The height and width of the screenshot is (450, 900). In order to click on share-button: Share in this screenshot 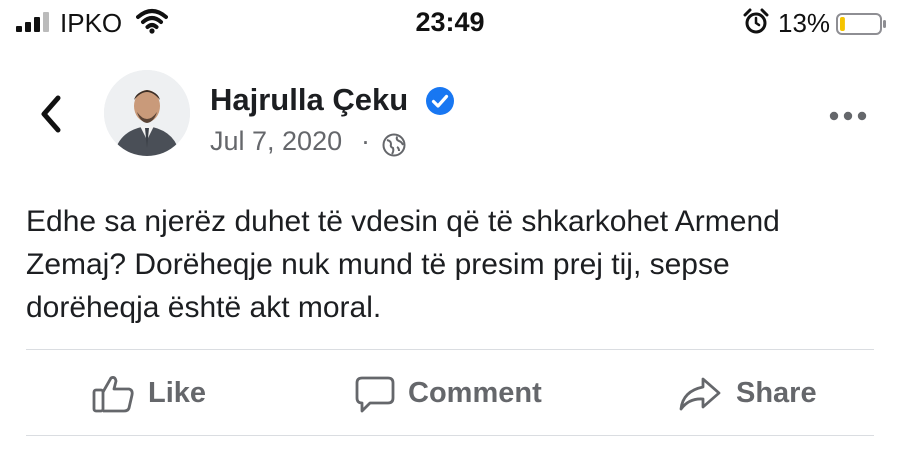, I will do `click(753, 394)`.